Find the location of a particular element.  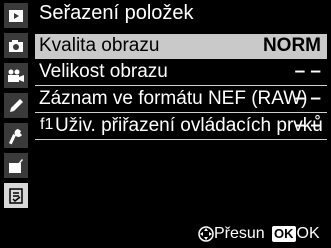

movie-camera-icon is located at coordinates (16, 75).